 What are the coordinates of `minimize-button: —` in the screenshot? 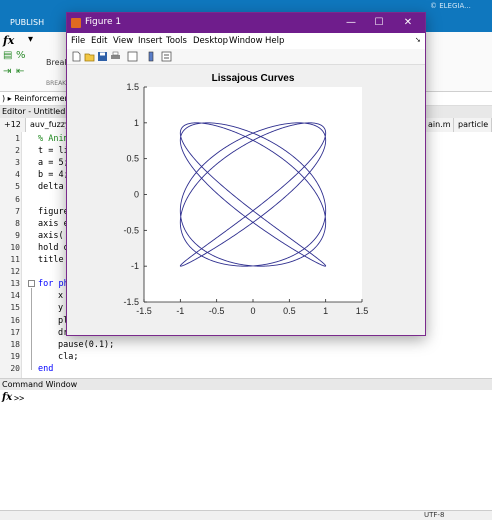 It's located at (351, 23).